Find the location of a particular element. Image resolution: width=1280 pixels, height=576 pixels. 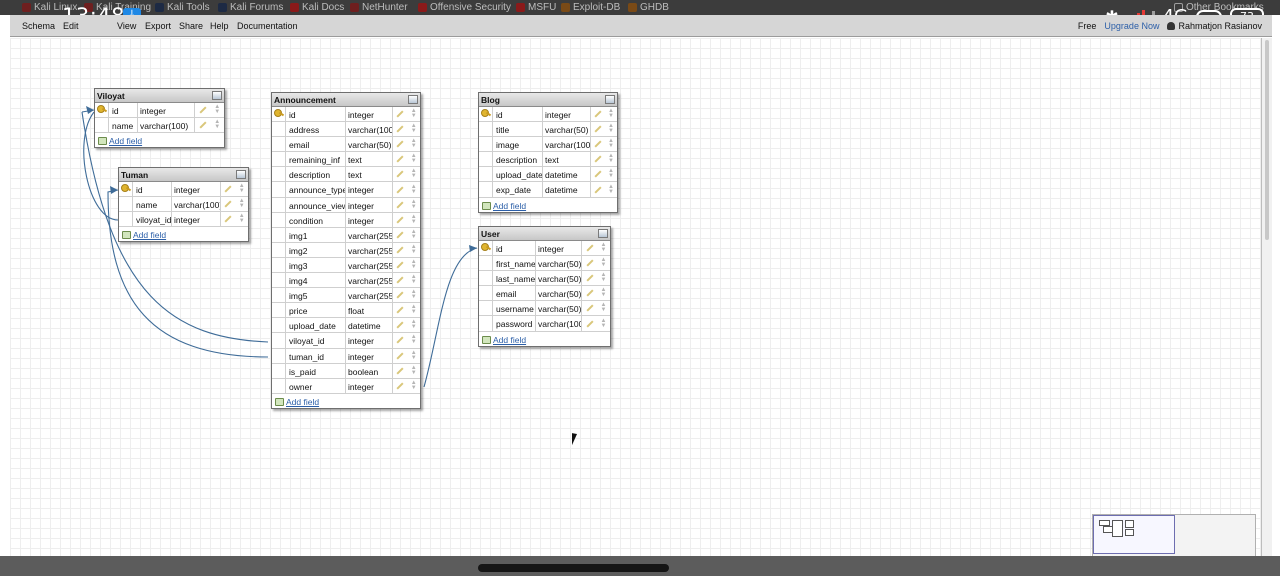

field-row: address varchar(100) ▲ ▼ is located at coordinates (346, 130).